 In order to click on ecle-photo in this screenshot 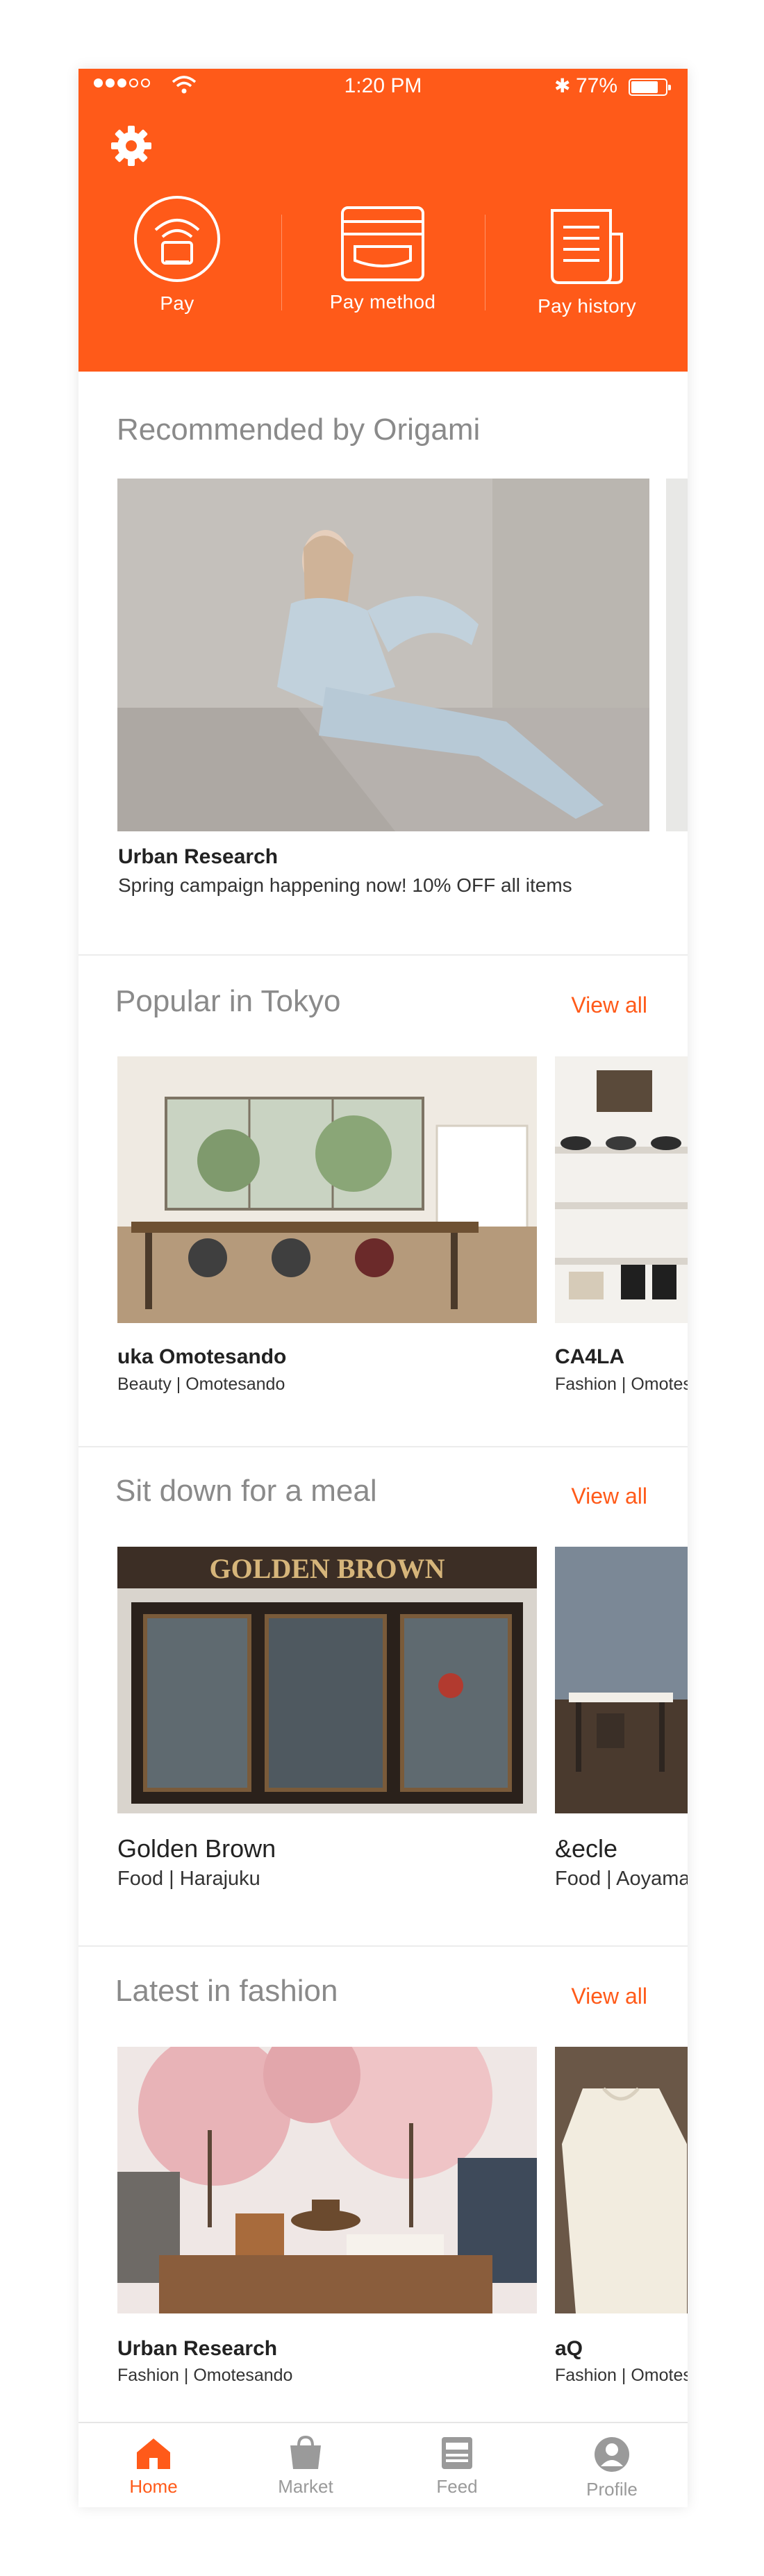, I will do `click(621, 1680)`.